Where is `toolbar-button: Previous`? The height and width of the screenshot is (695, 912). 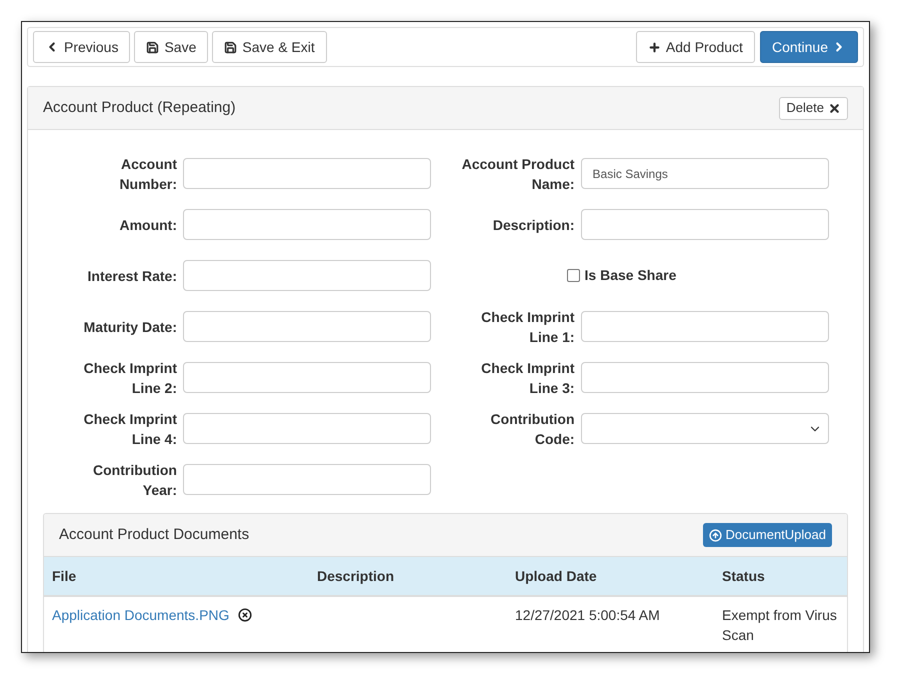
toolbar-button: Previous is located at coordinates (81, 47).